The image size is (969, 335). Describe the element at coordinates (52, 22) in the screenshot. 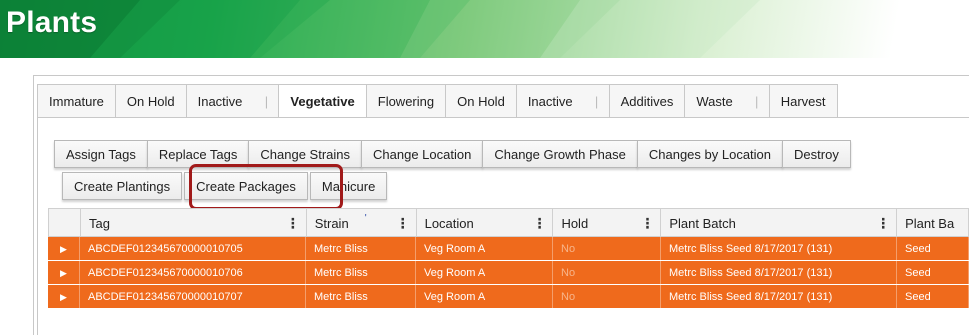

I see `page-title: Plants` at that location.